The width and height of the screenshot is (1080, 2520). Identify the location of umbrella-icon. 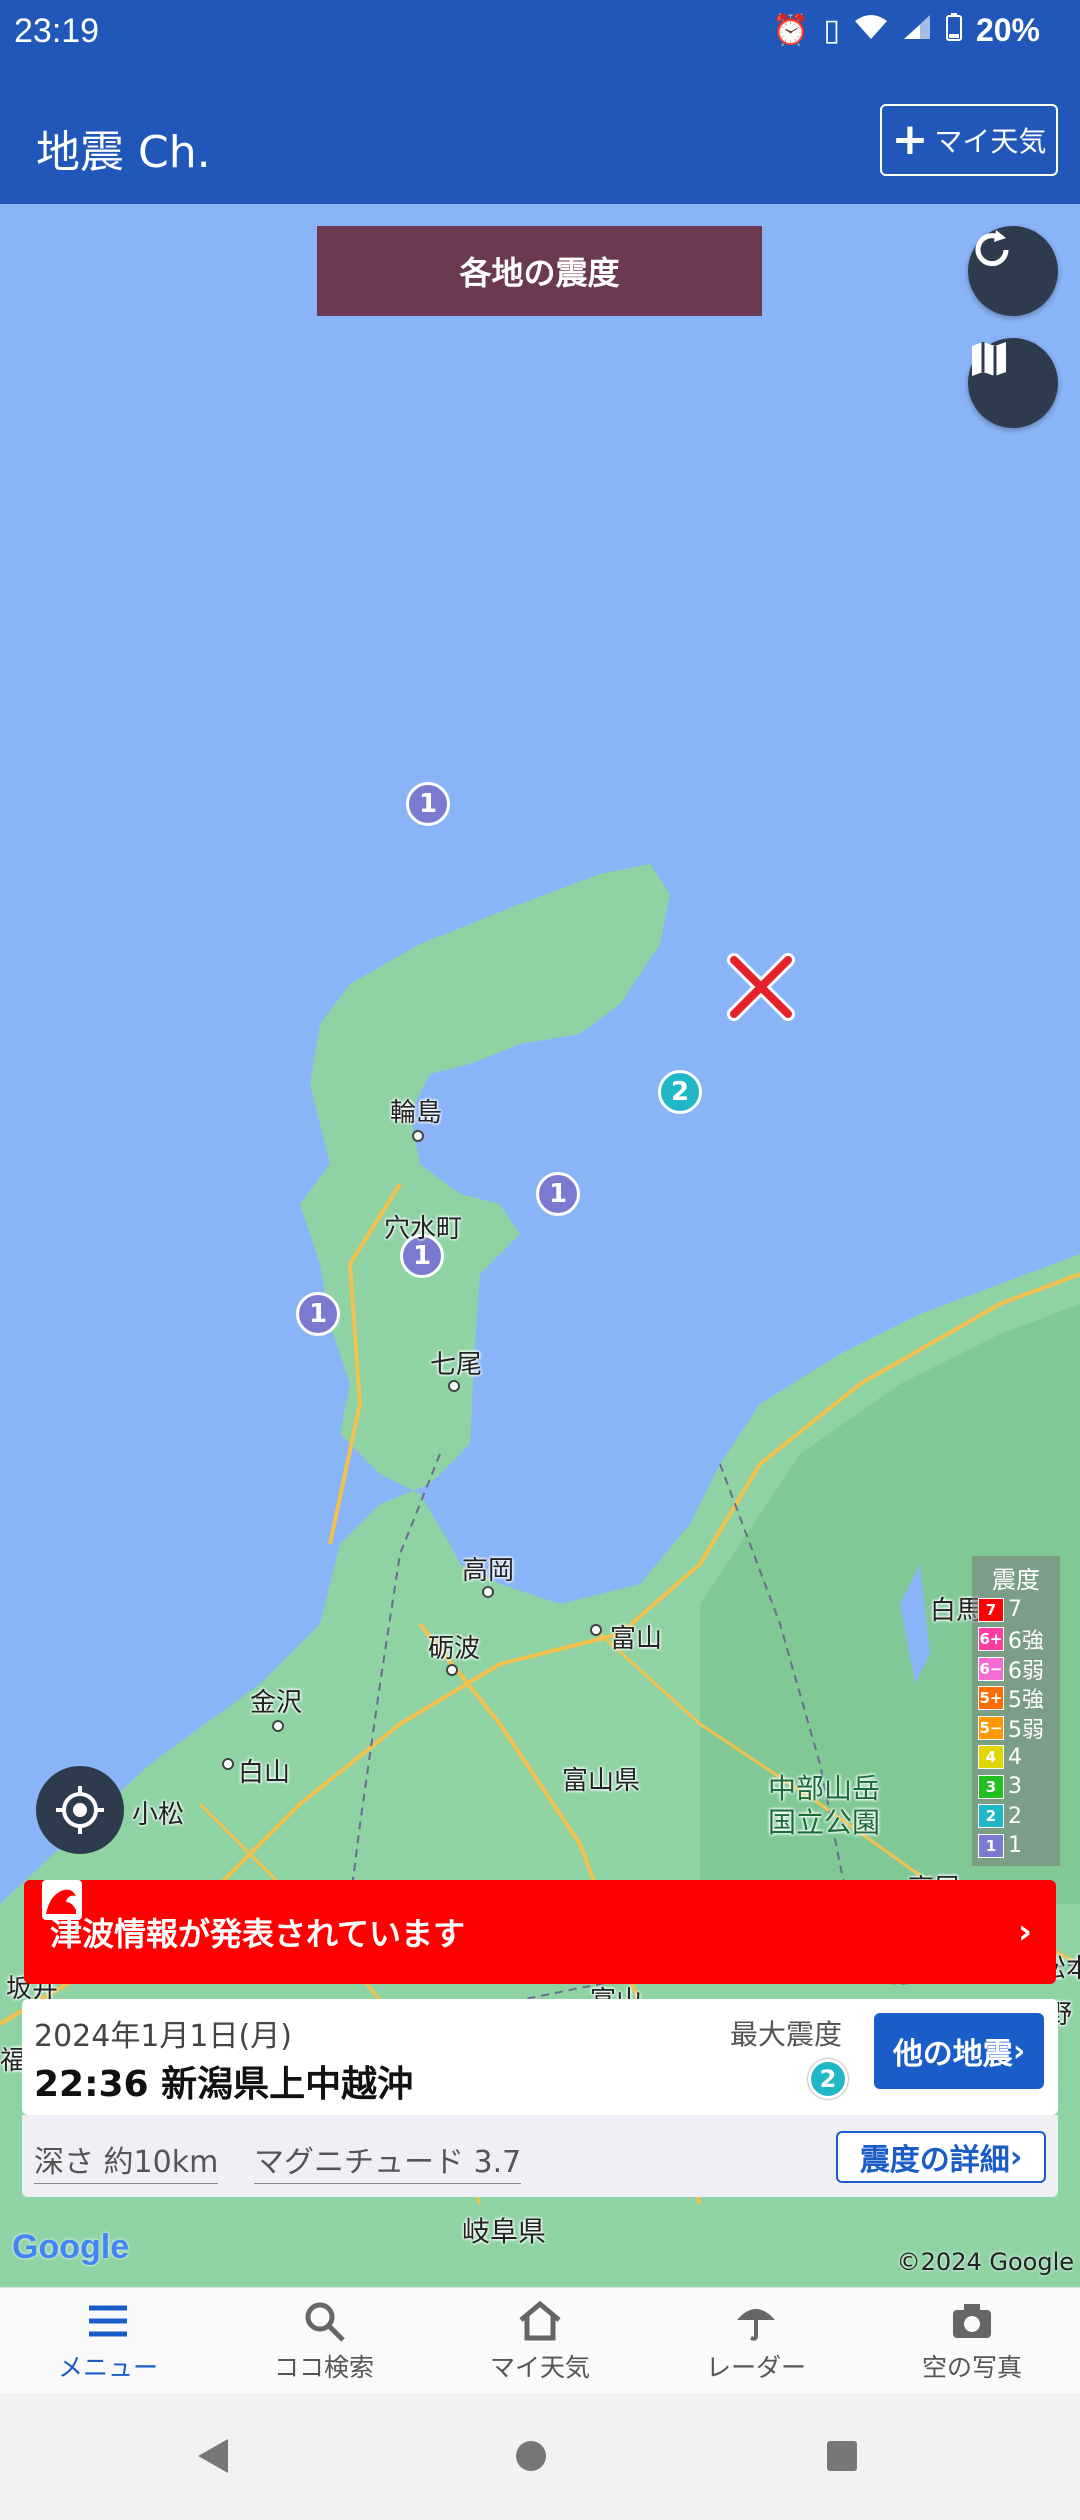
(756, 2324).